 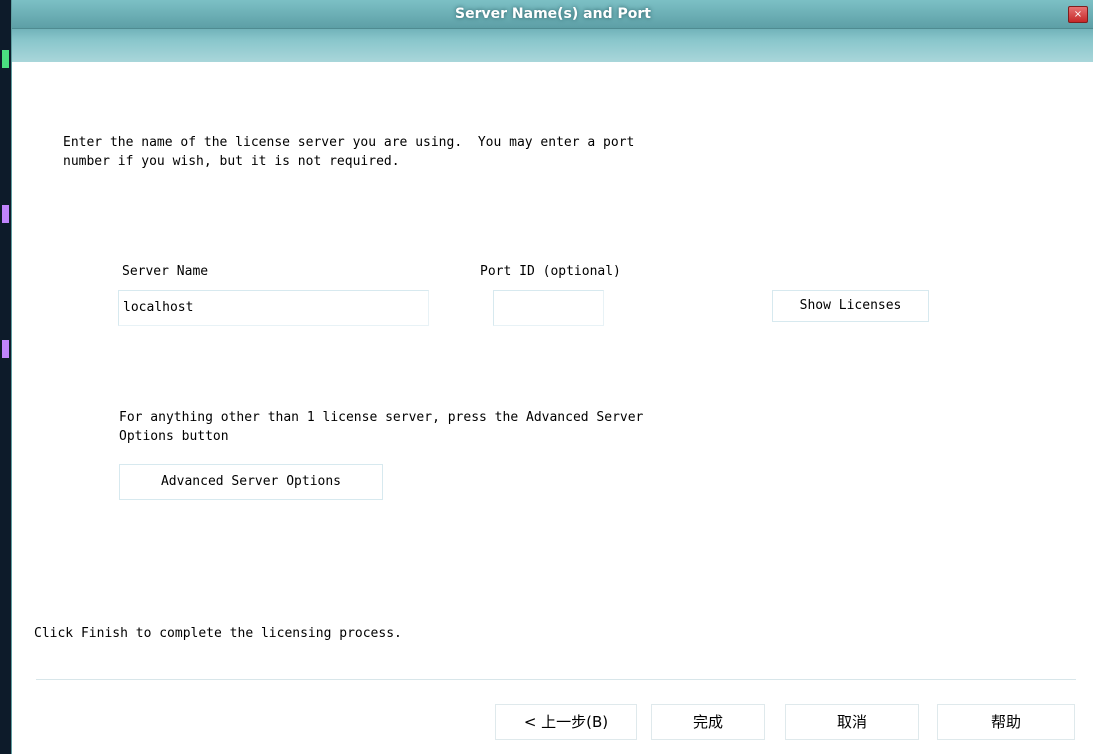 I want to click on title-bar: Server Name(s) and Port ×, so click(x=552, y=31).